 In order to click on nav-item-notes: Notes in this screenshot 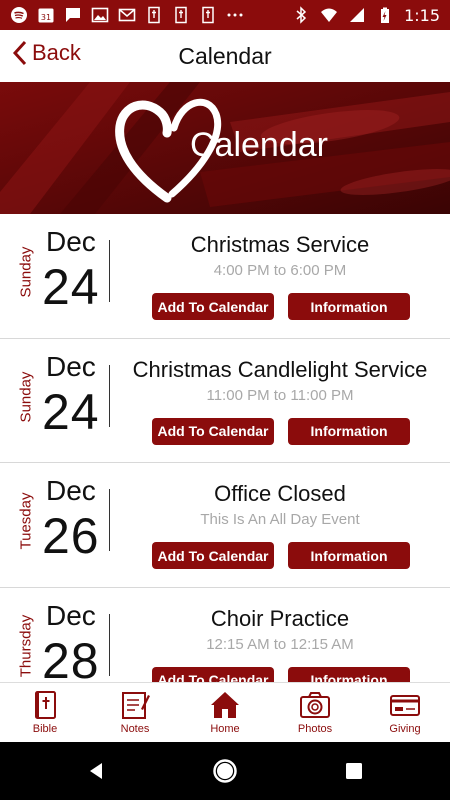, I will do `click(135, 712)`.